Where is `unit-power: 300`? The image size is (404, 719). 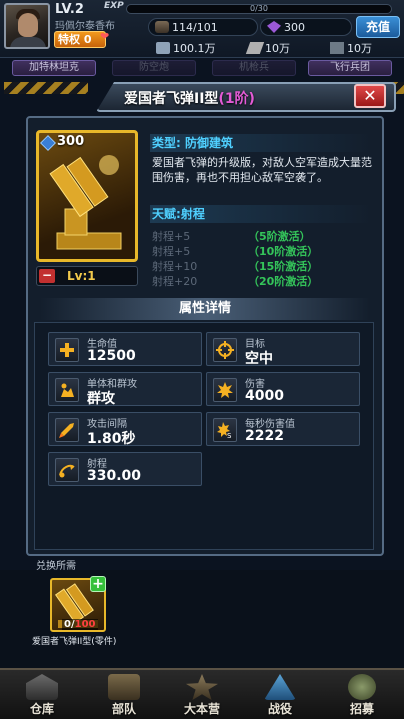
unit-power: 300 is located at coordinates (71, 141).